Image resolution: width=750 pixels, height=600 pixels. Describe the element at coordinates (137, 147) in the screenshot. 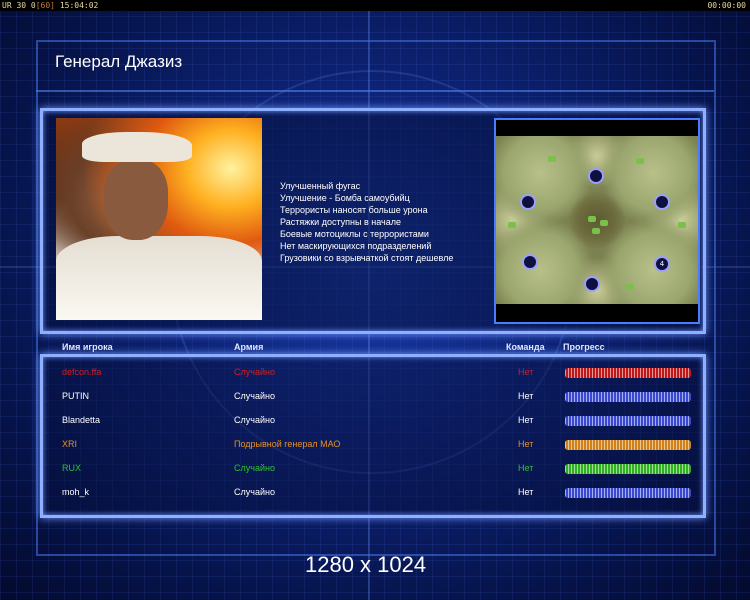

I see `portrait-headwrap` at that location.